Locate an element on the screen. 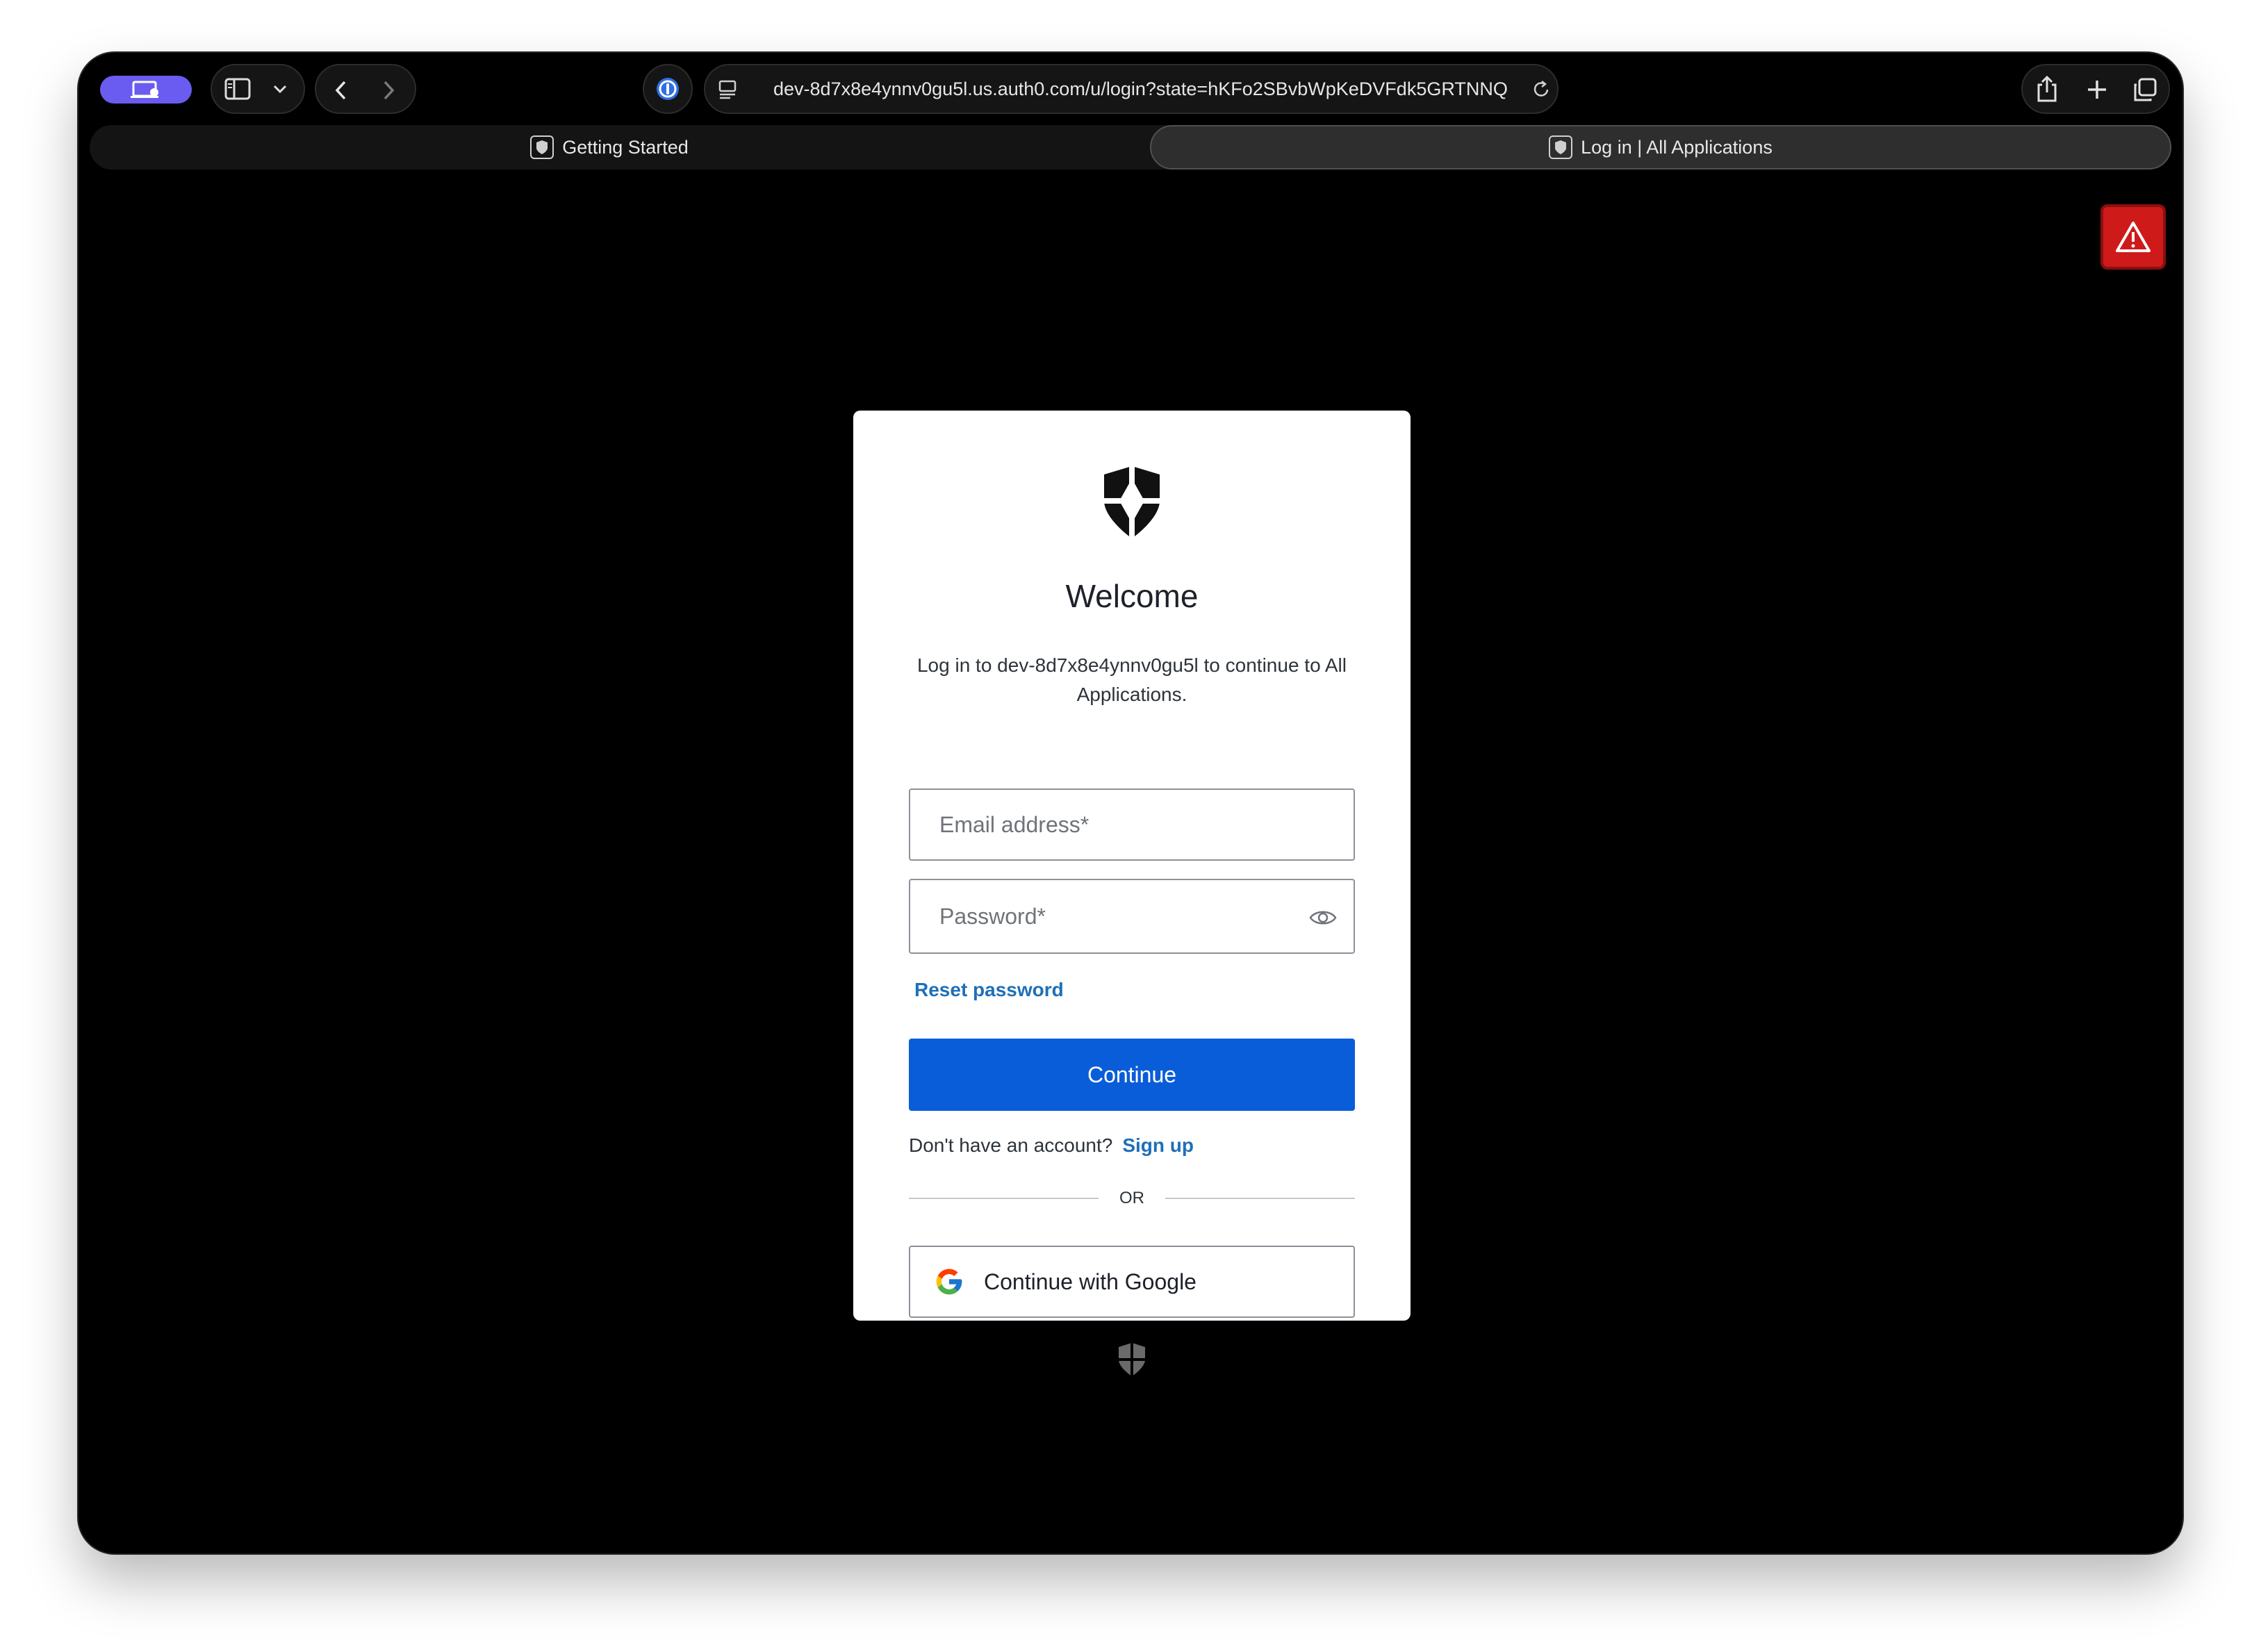 This screenshot has width=2261, height=1652. signup-row: Don't have an account? Sign up is located at coordinates (1051, 1145).